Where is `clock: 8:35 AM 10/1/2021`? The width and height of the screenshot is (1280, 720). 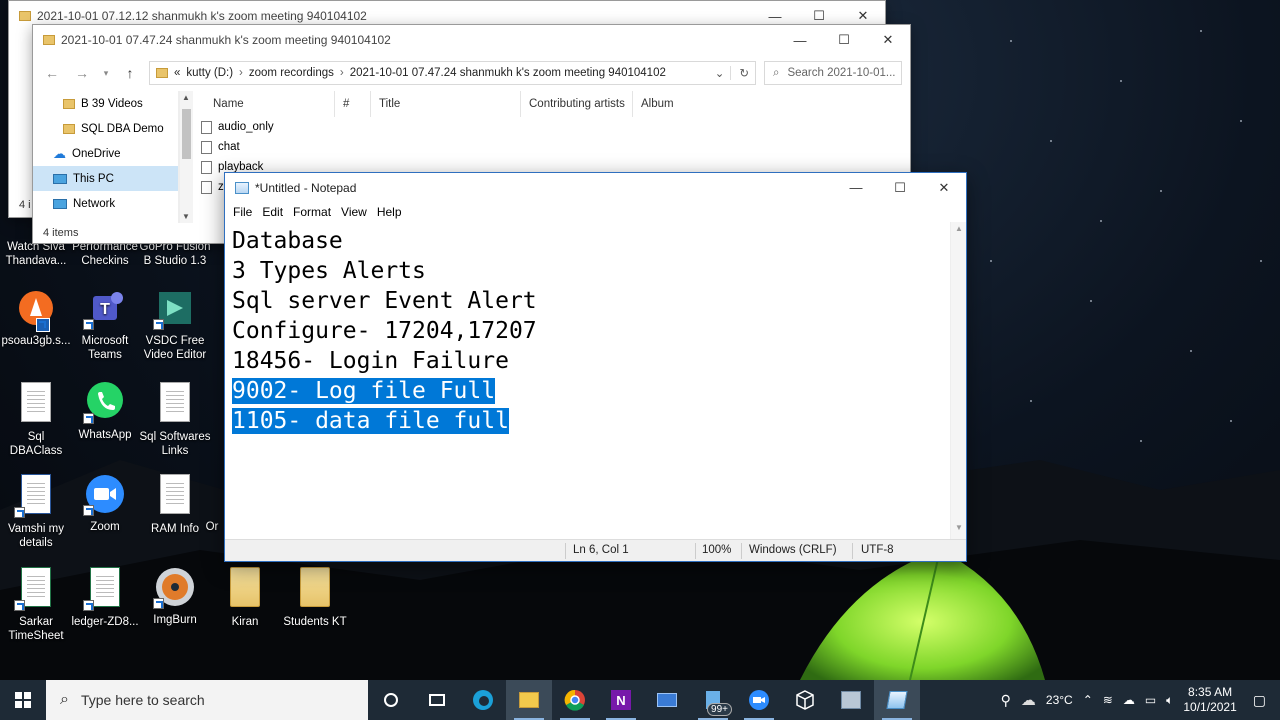 clock: 8:35 AM 10/1/2021 is located at coordinates (1209, 700).